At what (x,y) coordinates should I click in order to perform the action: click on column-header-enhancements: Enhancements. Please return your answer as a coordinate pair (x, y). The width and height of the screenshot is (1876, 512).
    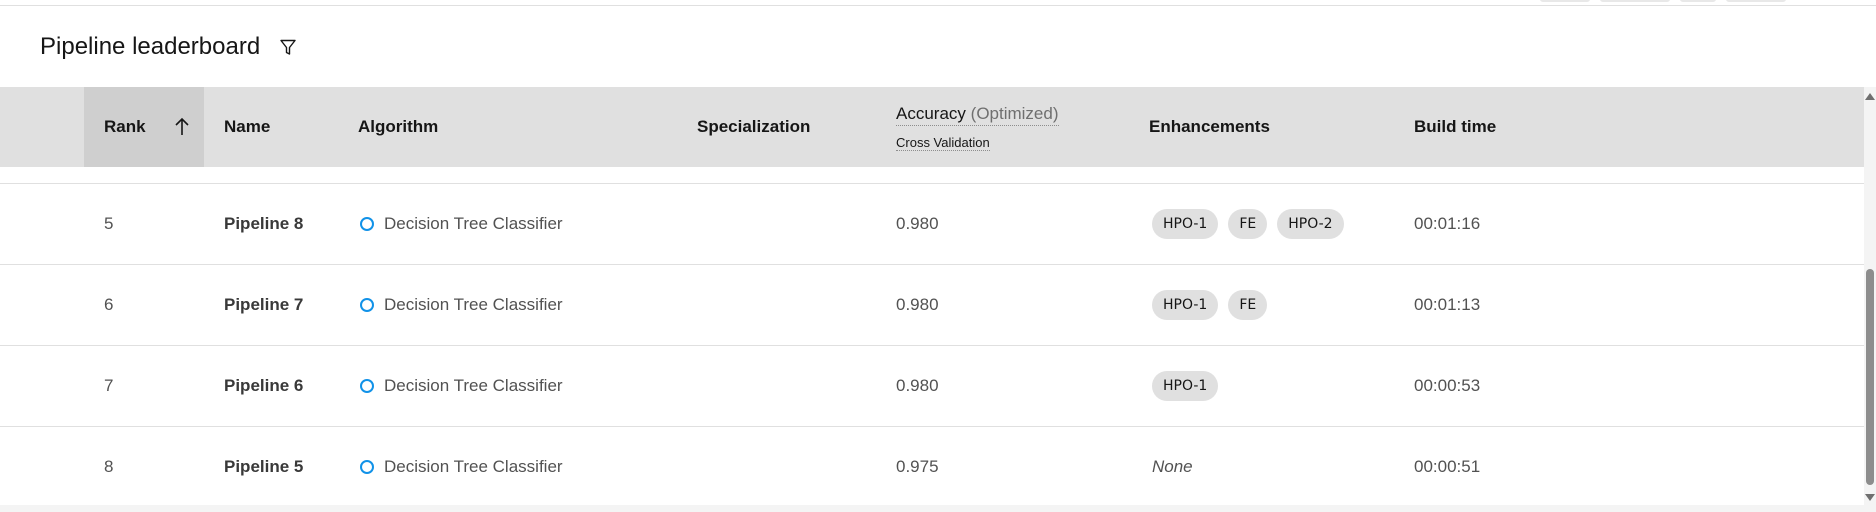
    Looking at the image, I should click on (1209, 127).